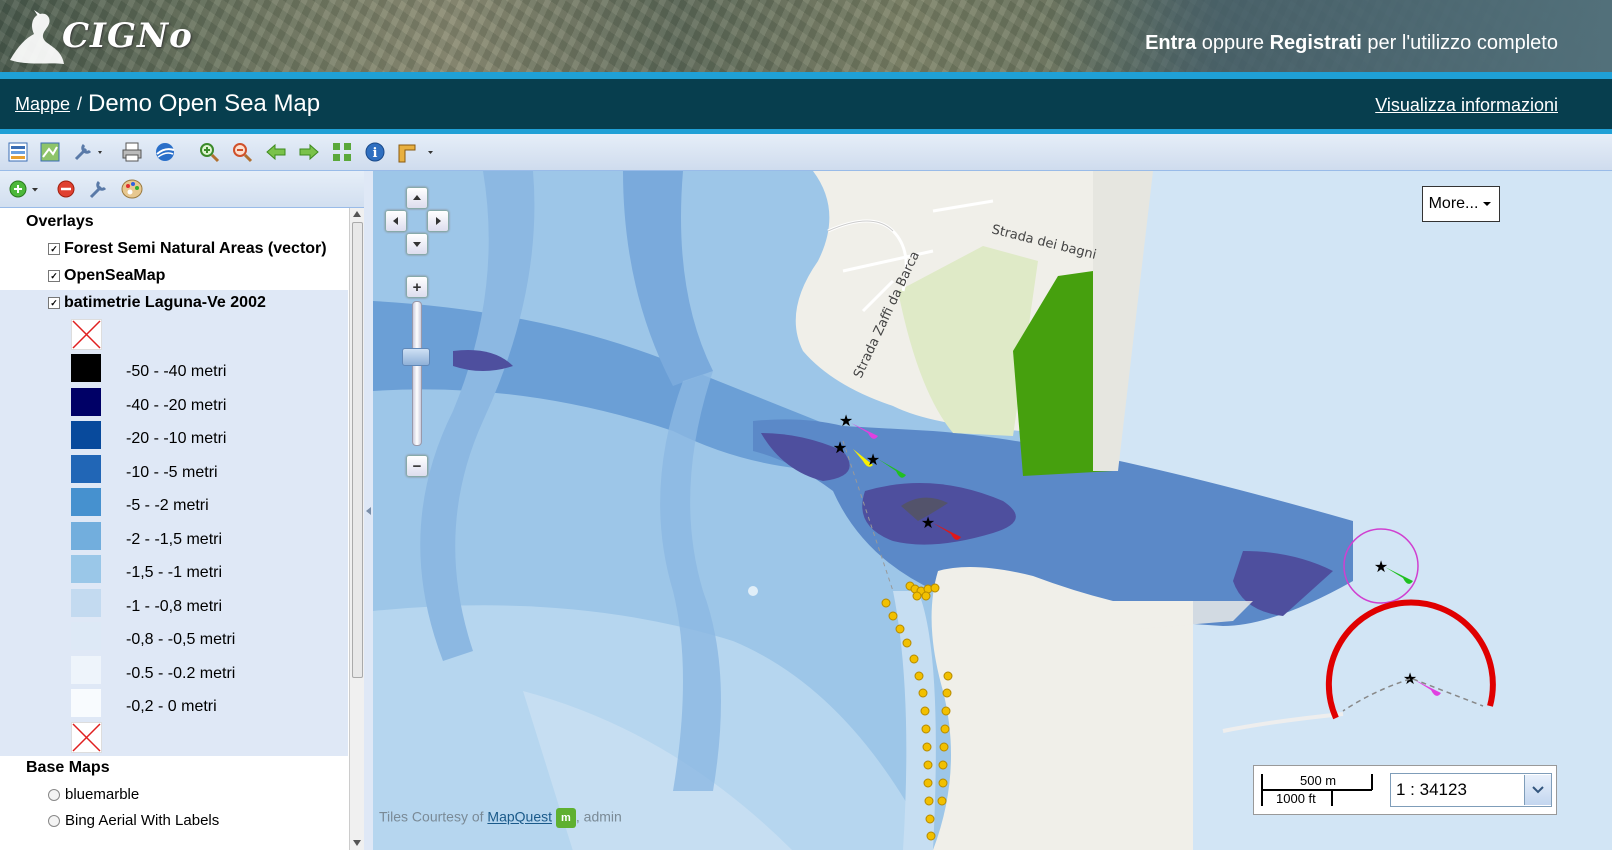 The height and width of the screenshot is (850, 1612). What do you see at coordinates (142, 820) in the screenshot?
I see `basemap-bing-label: Bing Aerial With Labels` at bounding box center [142, 820].